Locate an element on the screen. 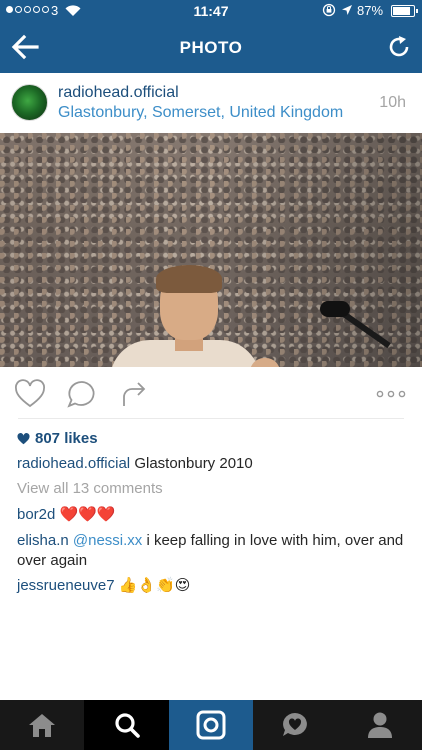 This screenshot has width=422, height=750. top-bar: 3 11:47 87% PHOTO is located at coordinates (211, 36).